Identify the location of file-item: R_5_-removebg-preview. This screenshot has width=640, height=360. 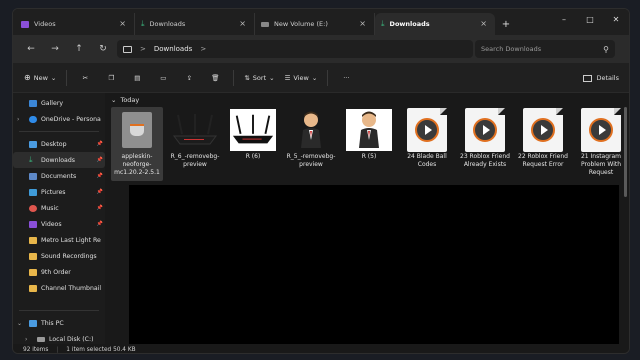
(311, 144).